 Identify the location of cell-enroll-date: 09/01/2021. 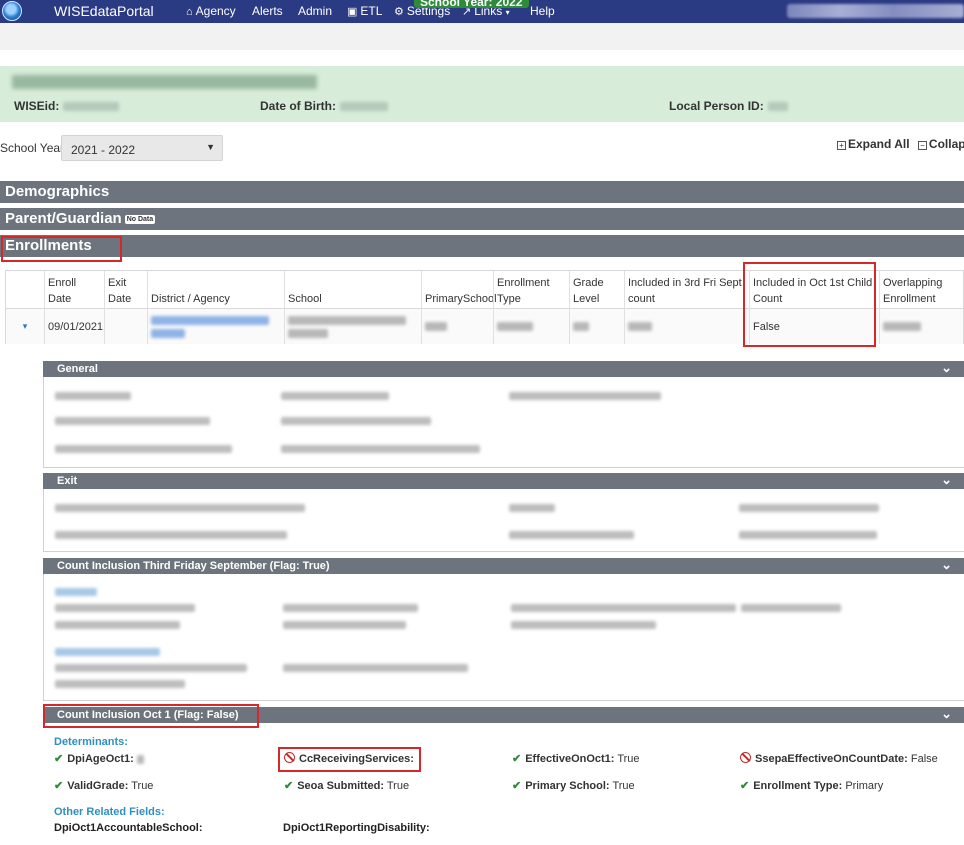
(74, 326).